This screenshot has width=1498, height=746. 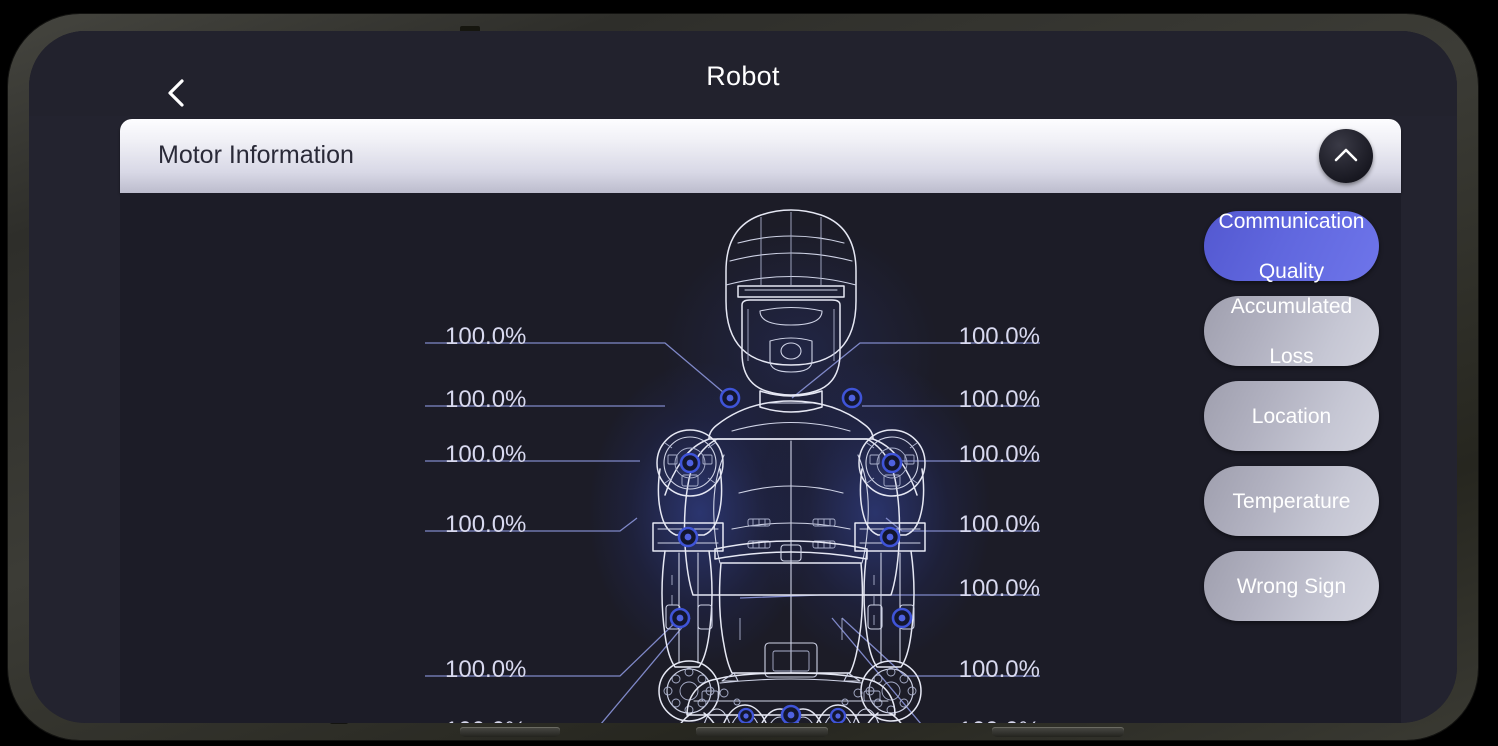 I want to click on robot-right-arm, so click(x=890, y=575).